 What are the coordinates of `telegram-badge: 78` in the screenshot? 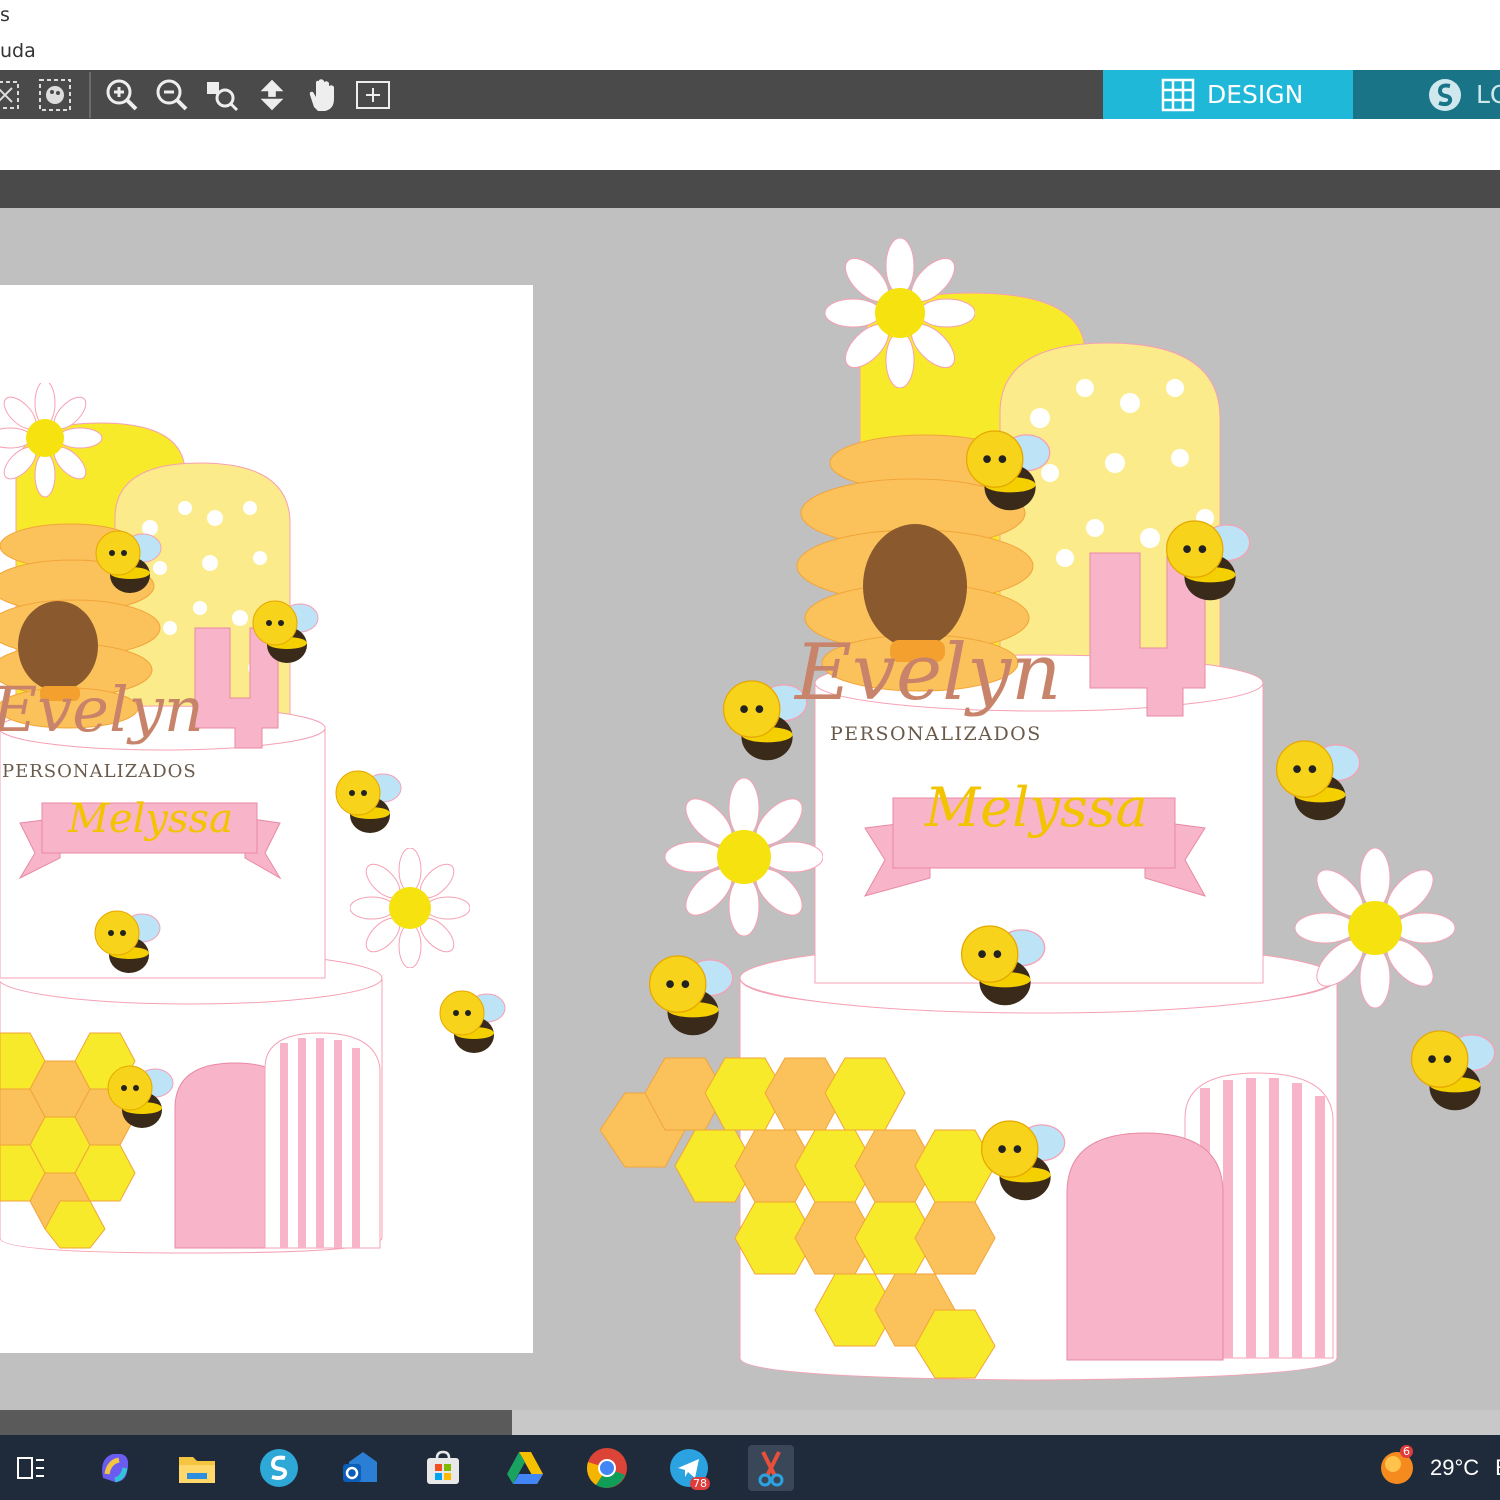 It's located at (700, 1483).